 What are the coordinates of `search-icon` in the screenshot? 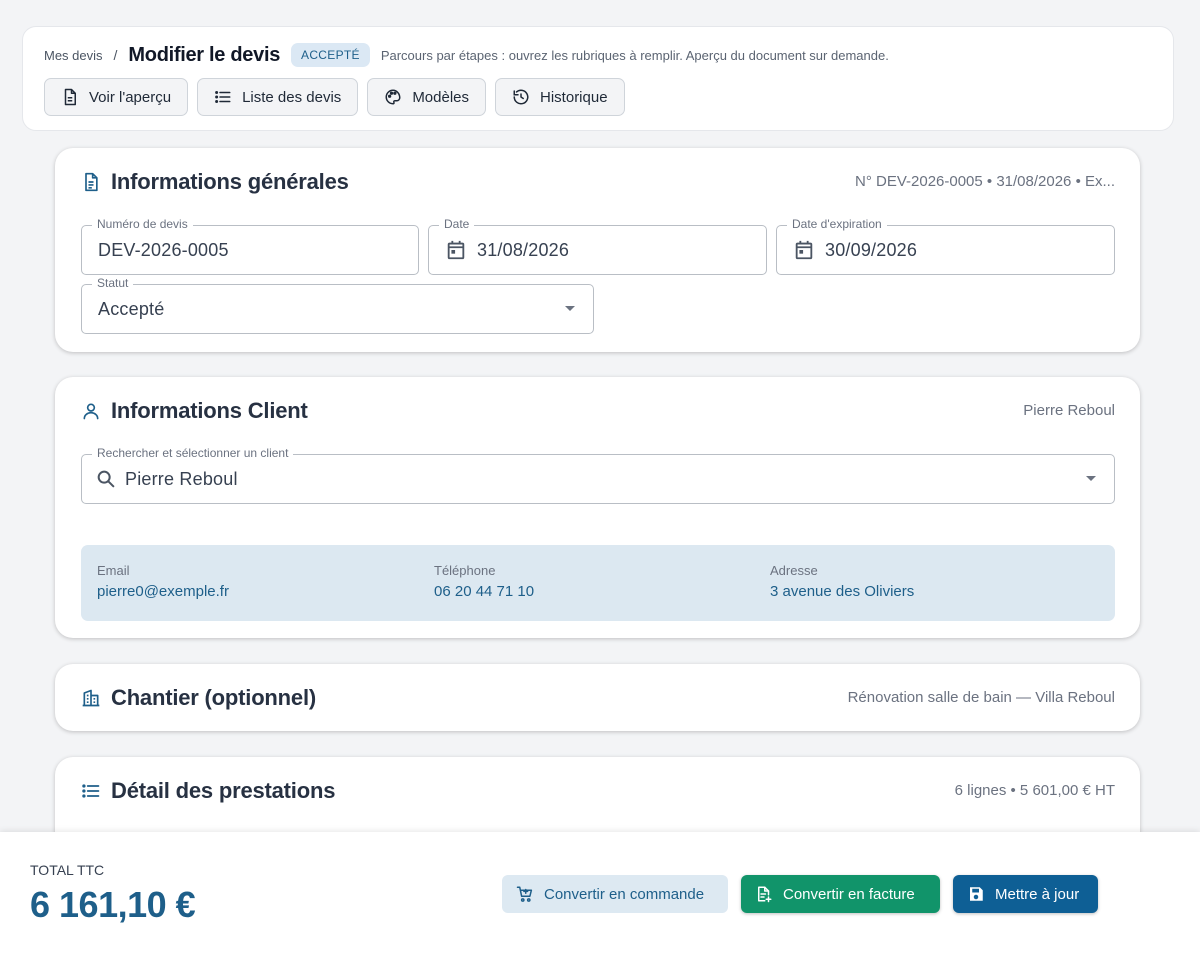 It's located at (106, 479).